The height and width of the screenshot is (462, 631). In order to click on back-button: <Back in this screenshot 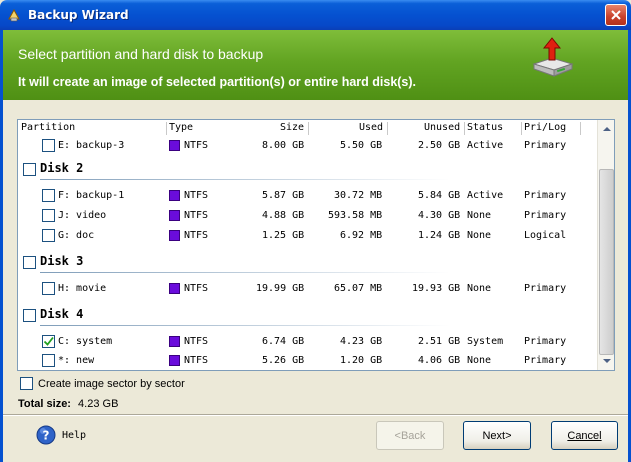, I will do `click(410, 435)`.